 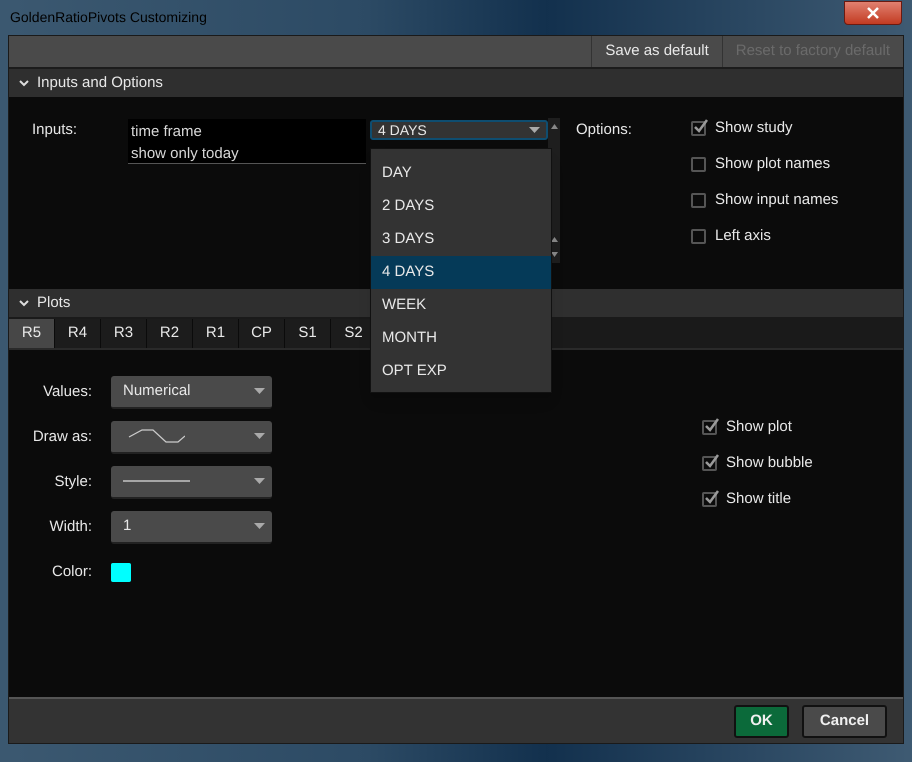 I want to click on inputs-label: Inputs:, so click(x=55, y=129).